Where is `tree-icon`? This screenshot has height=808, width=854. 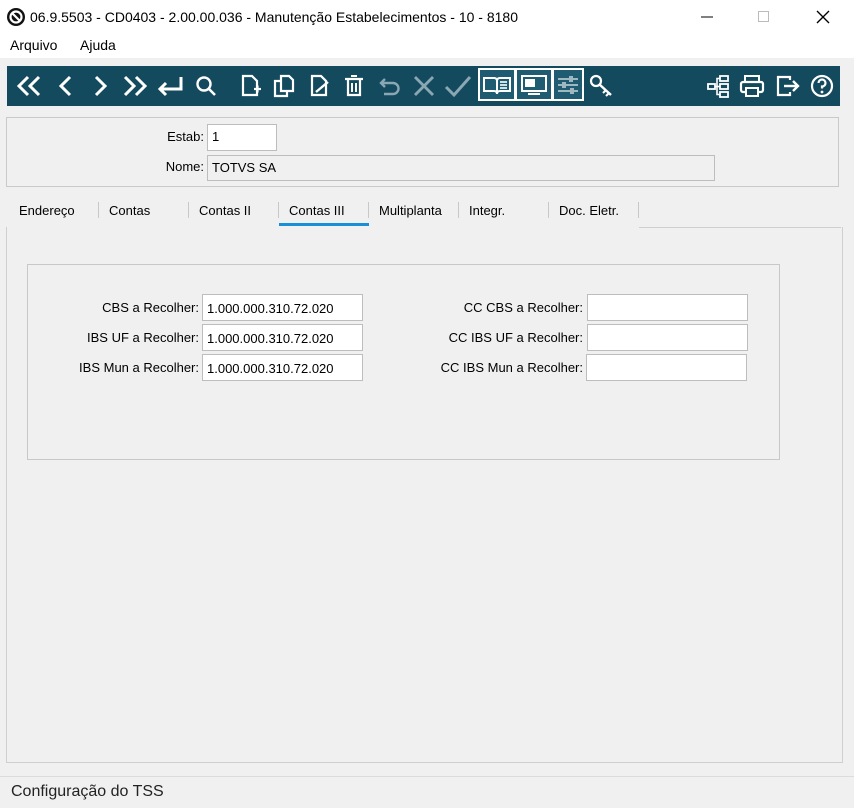 tree-icon is located at coordinates (718, 86).